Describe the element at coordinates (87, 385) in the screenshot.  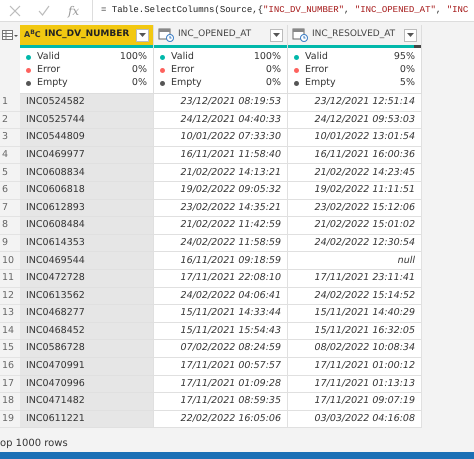
I see `table-cell: INC0470996` at that location.